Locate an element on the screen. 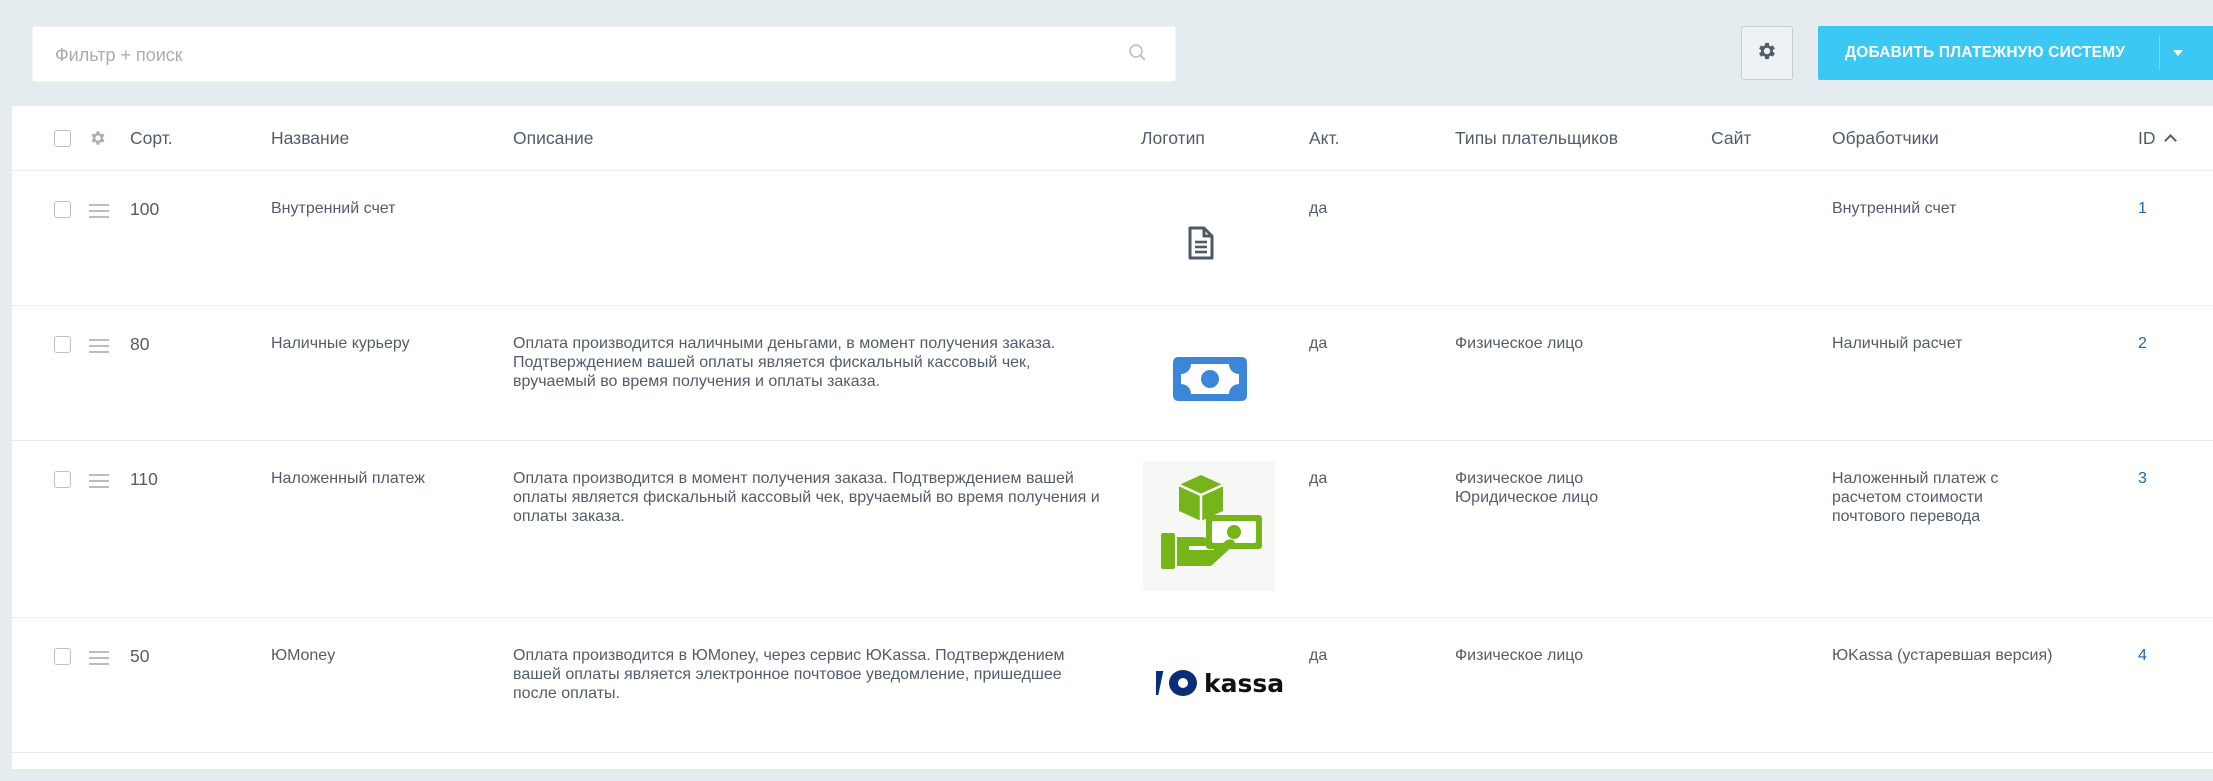 The height and width of the screenshot is (781, 2213). document-icon is located at coordinates (1201, 245).